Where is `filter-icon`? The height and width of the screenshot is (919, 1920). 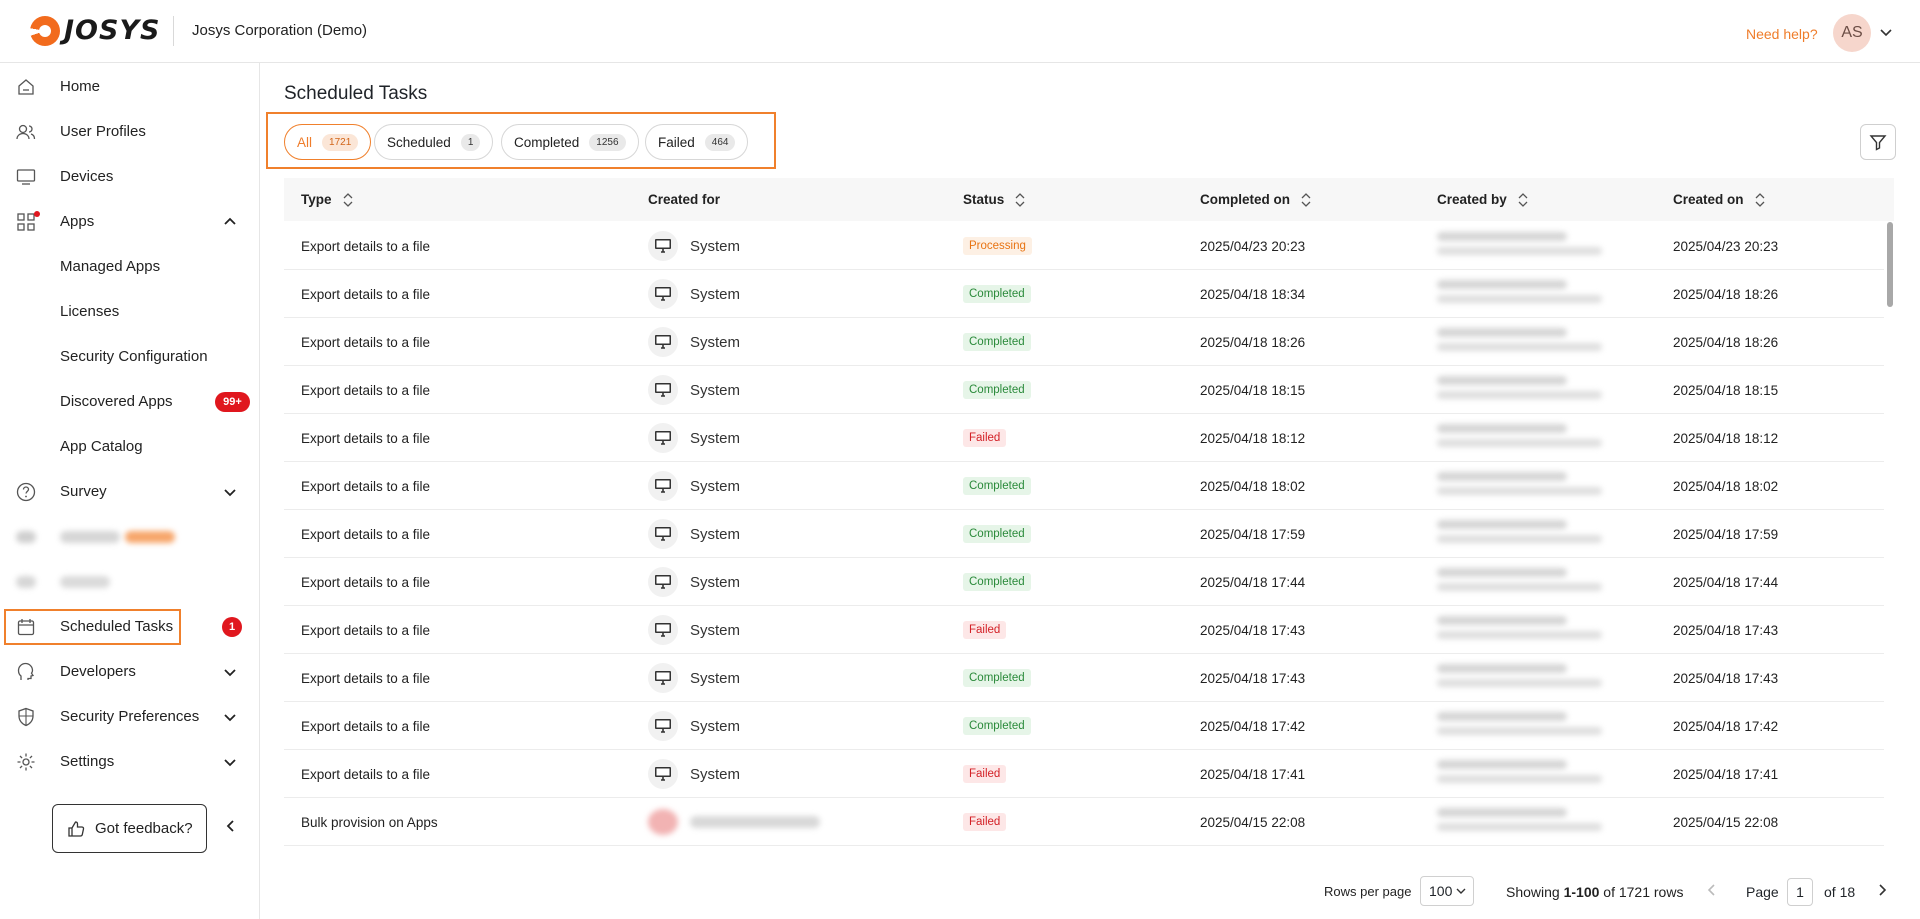 filter-icon is located at coordinates (1878, 143).